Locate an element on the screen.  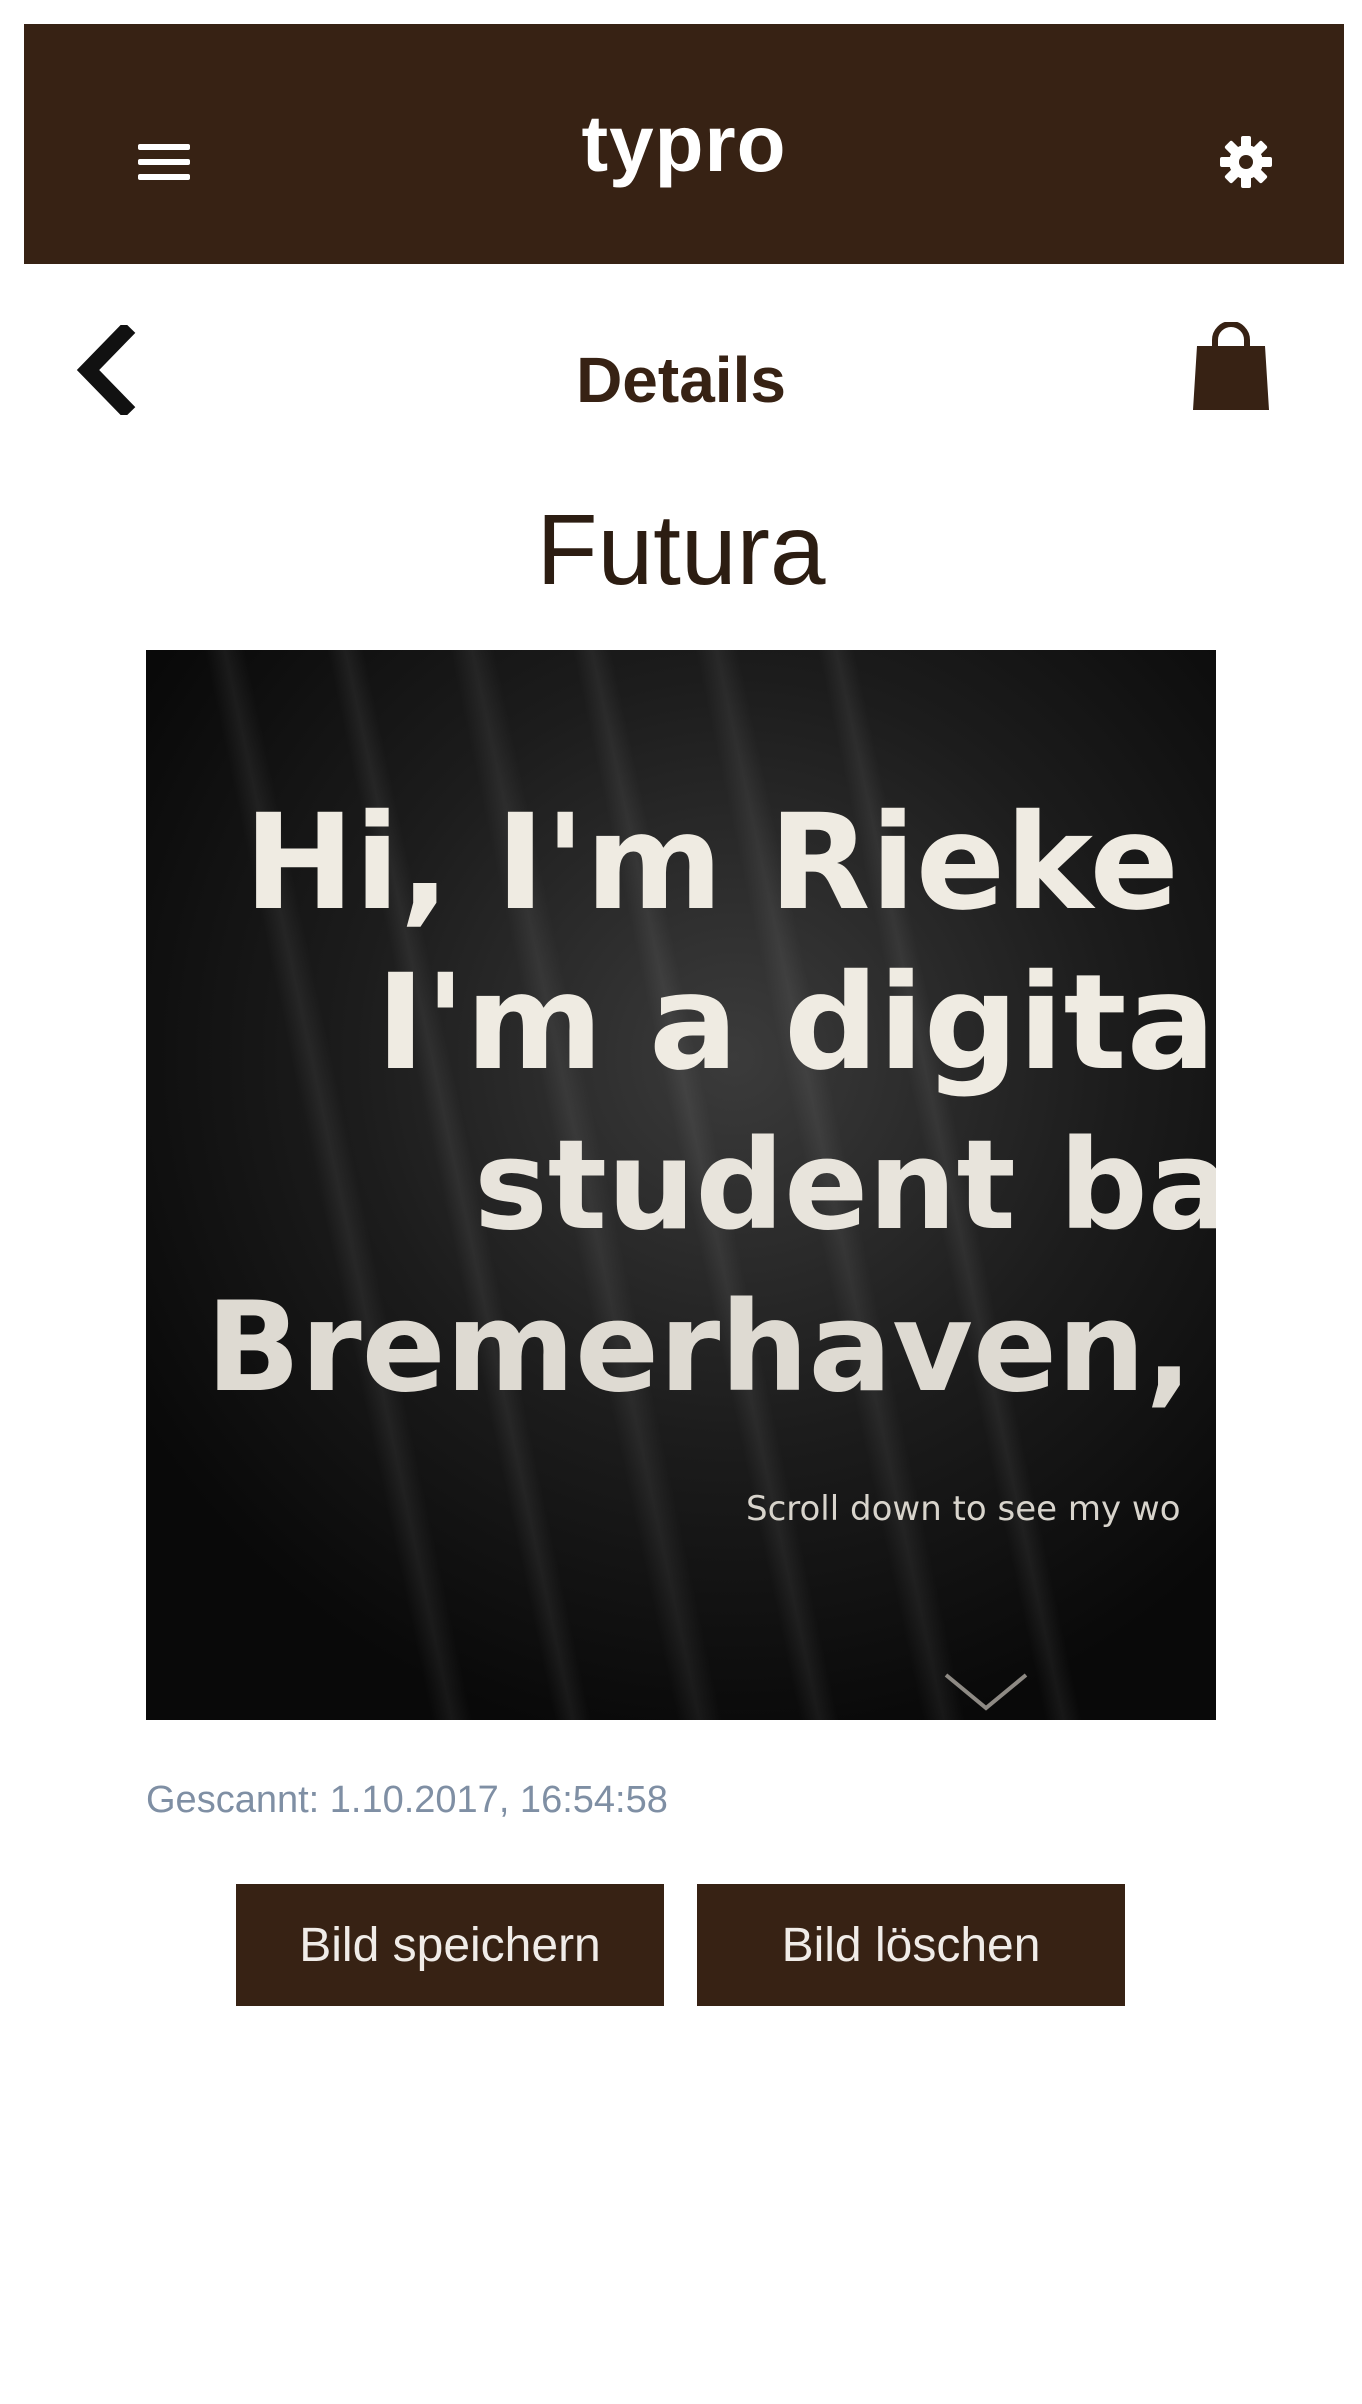
app-title: typro is located at coordinates (684, 143).